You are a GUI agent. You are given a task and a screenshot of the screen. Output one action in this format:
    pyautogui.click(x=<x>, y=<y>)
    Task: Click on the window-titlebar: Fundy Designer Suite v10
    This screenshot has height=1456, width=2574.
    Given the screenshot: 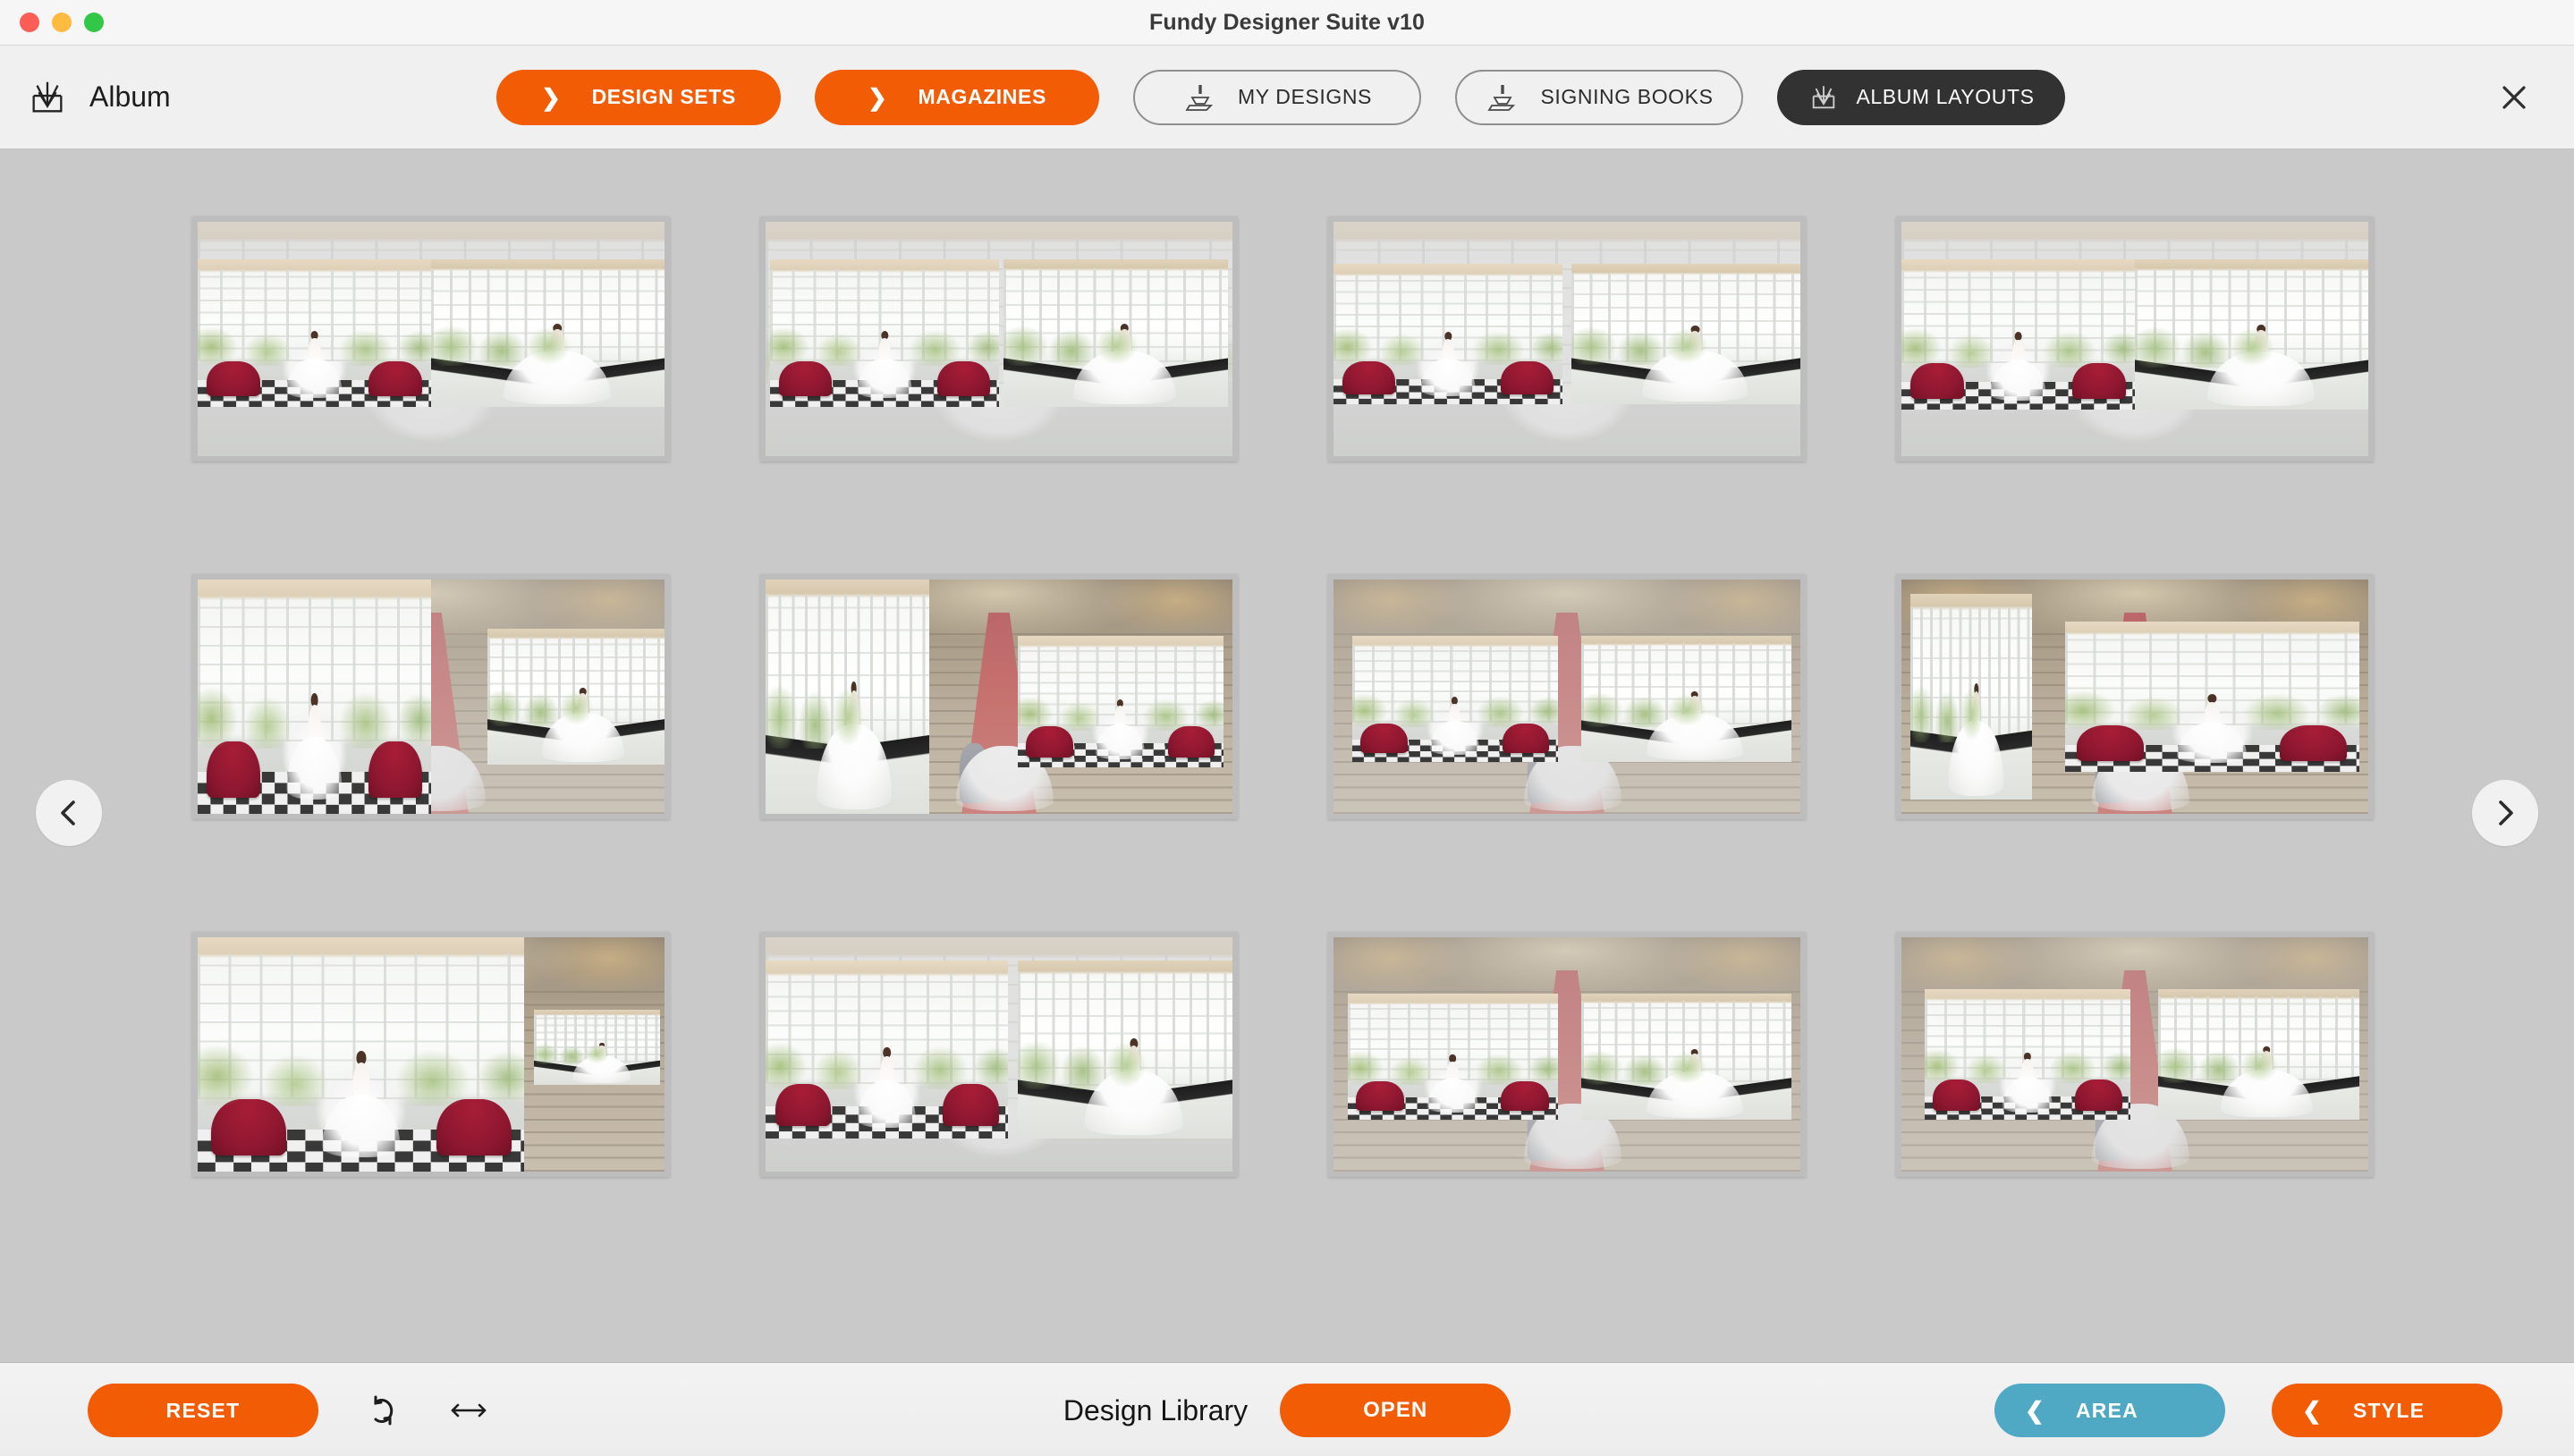 What is the action you would take?
    pyautogui.click(x=1287, y=23)
    